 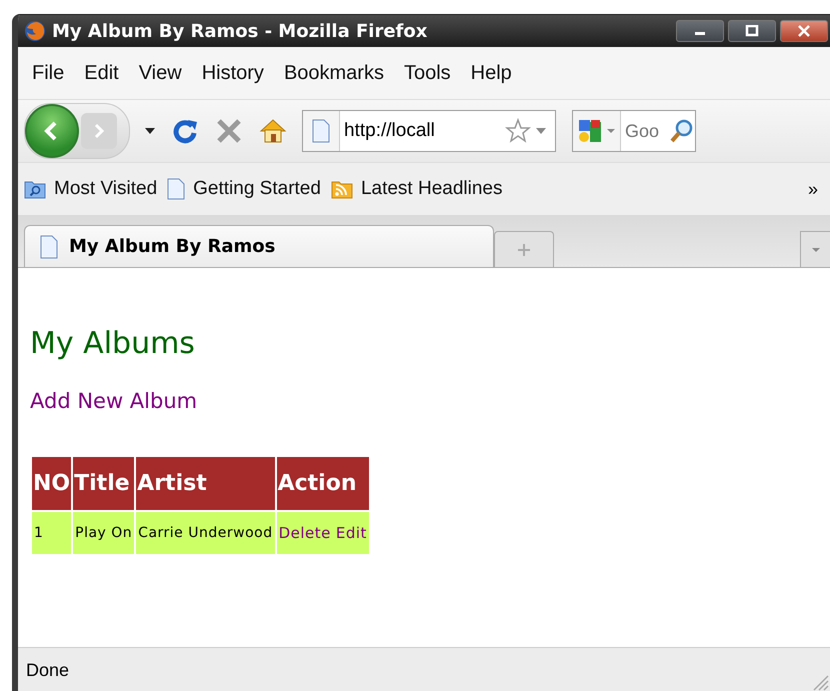 I want to click on menu-item: History, so click(x=237, y=73).